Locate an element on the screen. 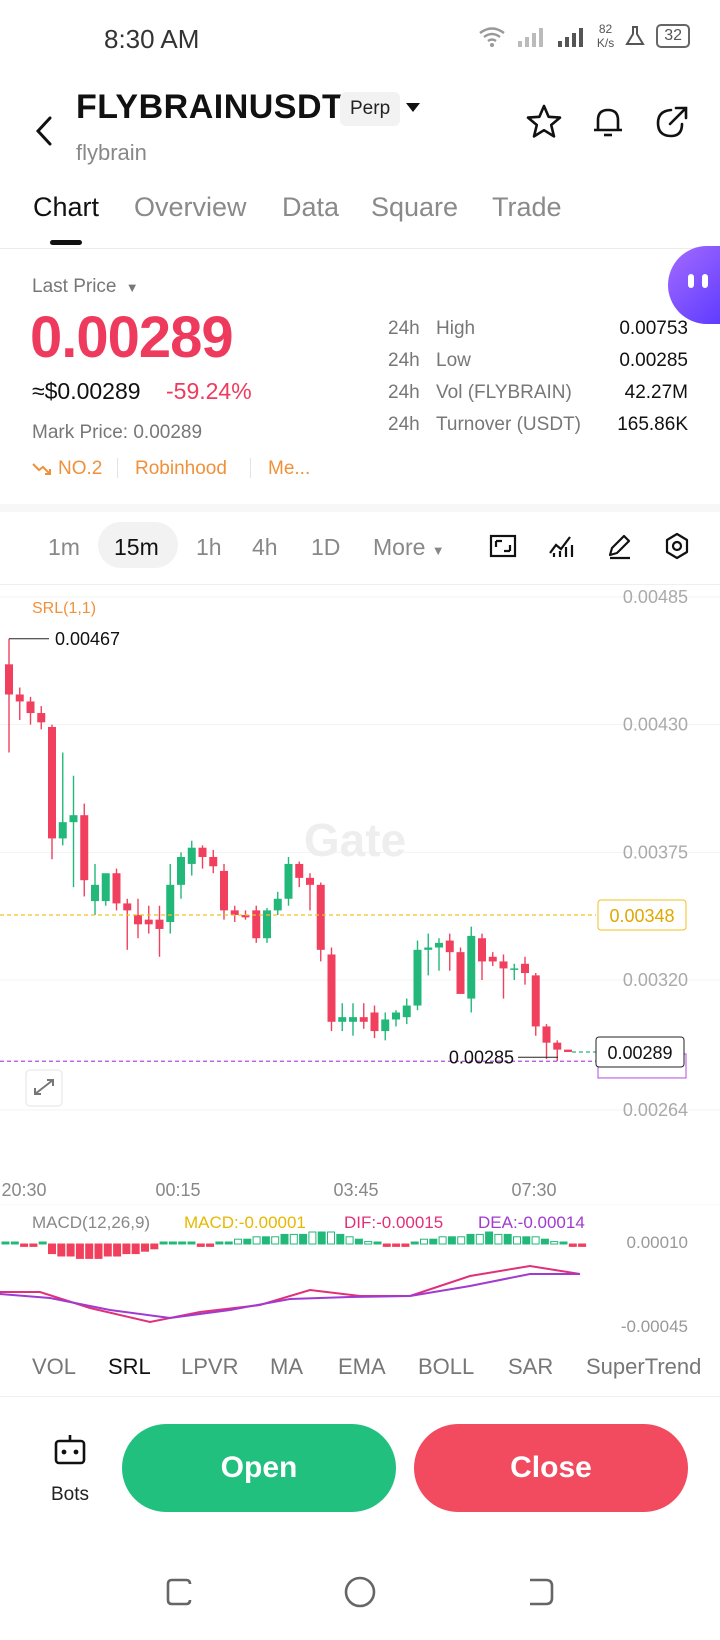 This screenshot has width=720, height=1640. interval-4h: 4h is located at coordinates (265, 547).